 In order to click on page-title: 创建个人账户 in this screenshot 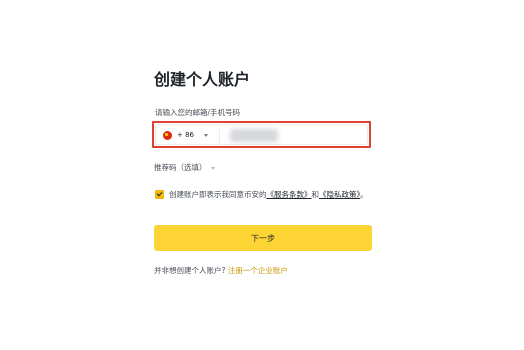, I will do `click(202, 79)`.